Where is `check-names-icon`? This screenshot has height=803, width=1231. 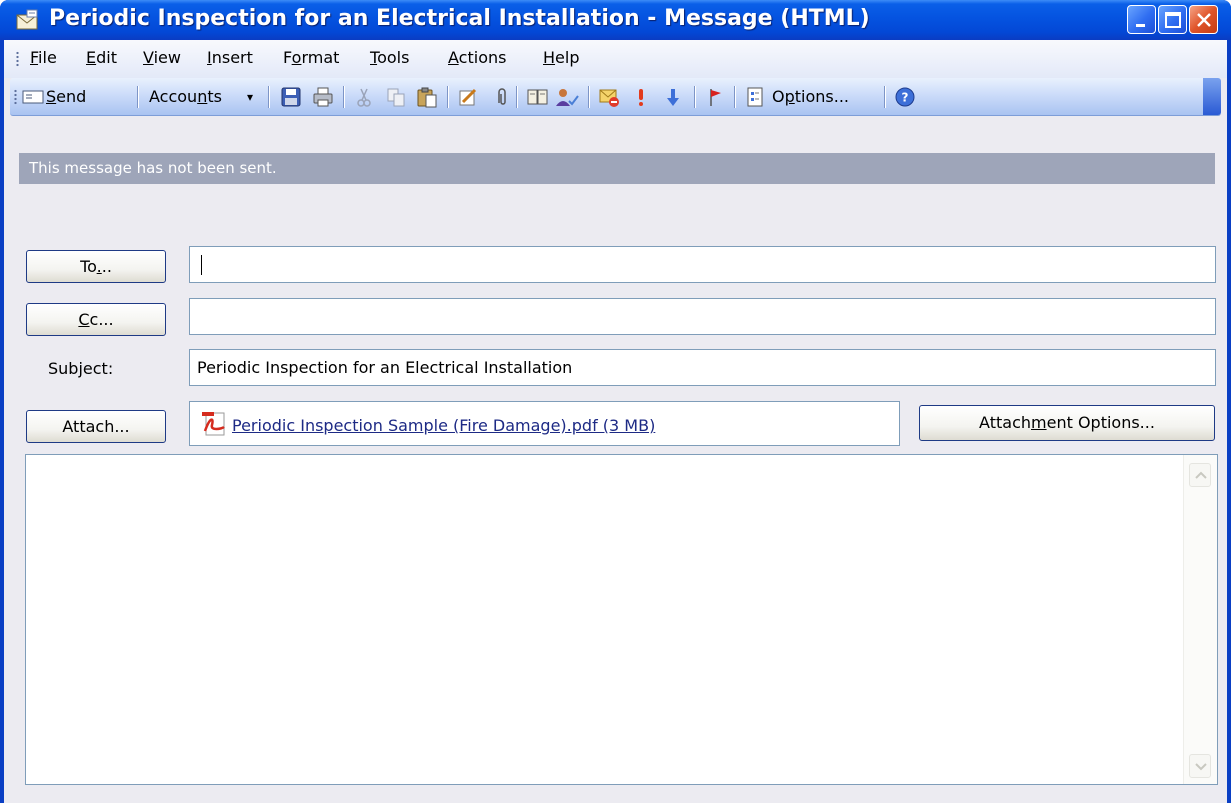
check-names-icon is located at coordinates (468, 97).